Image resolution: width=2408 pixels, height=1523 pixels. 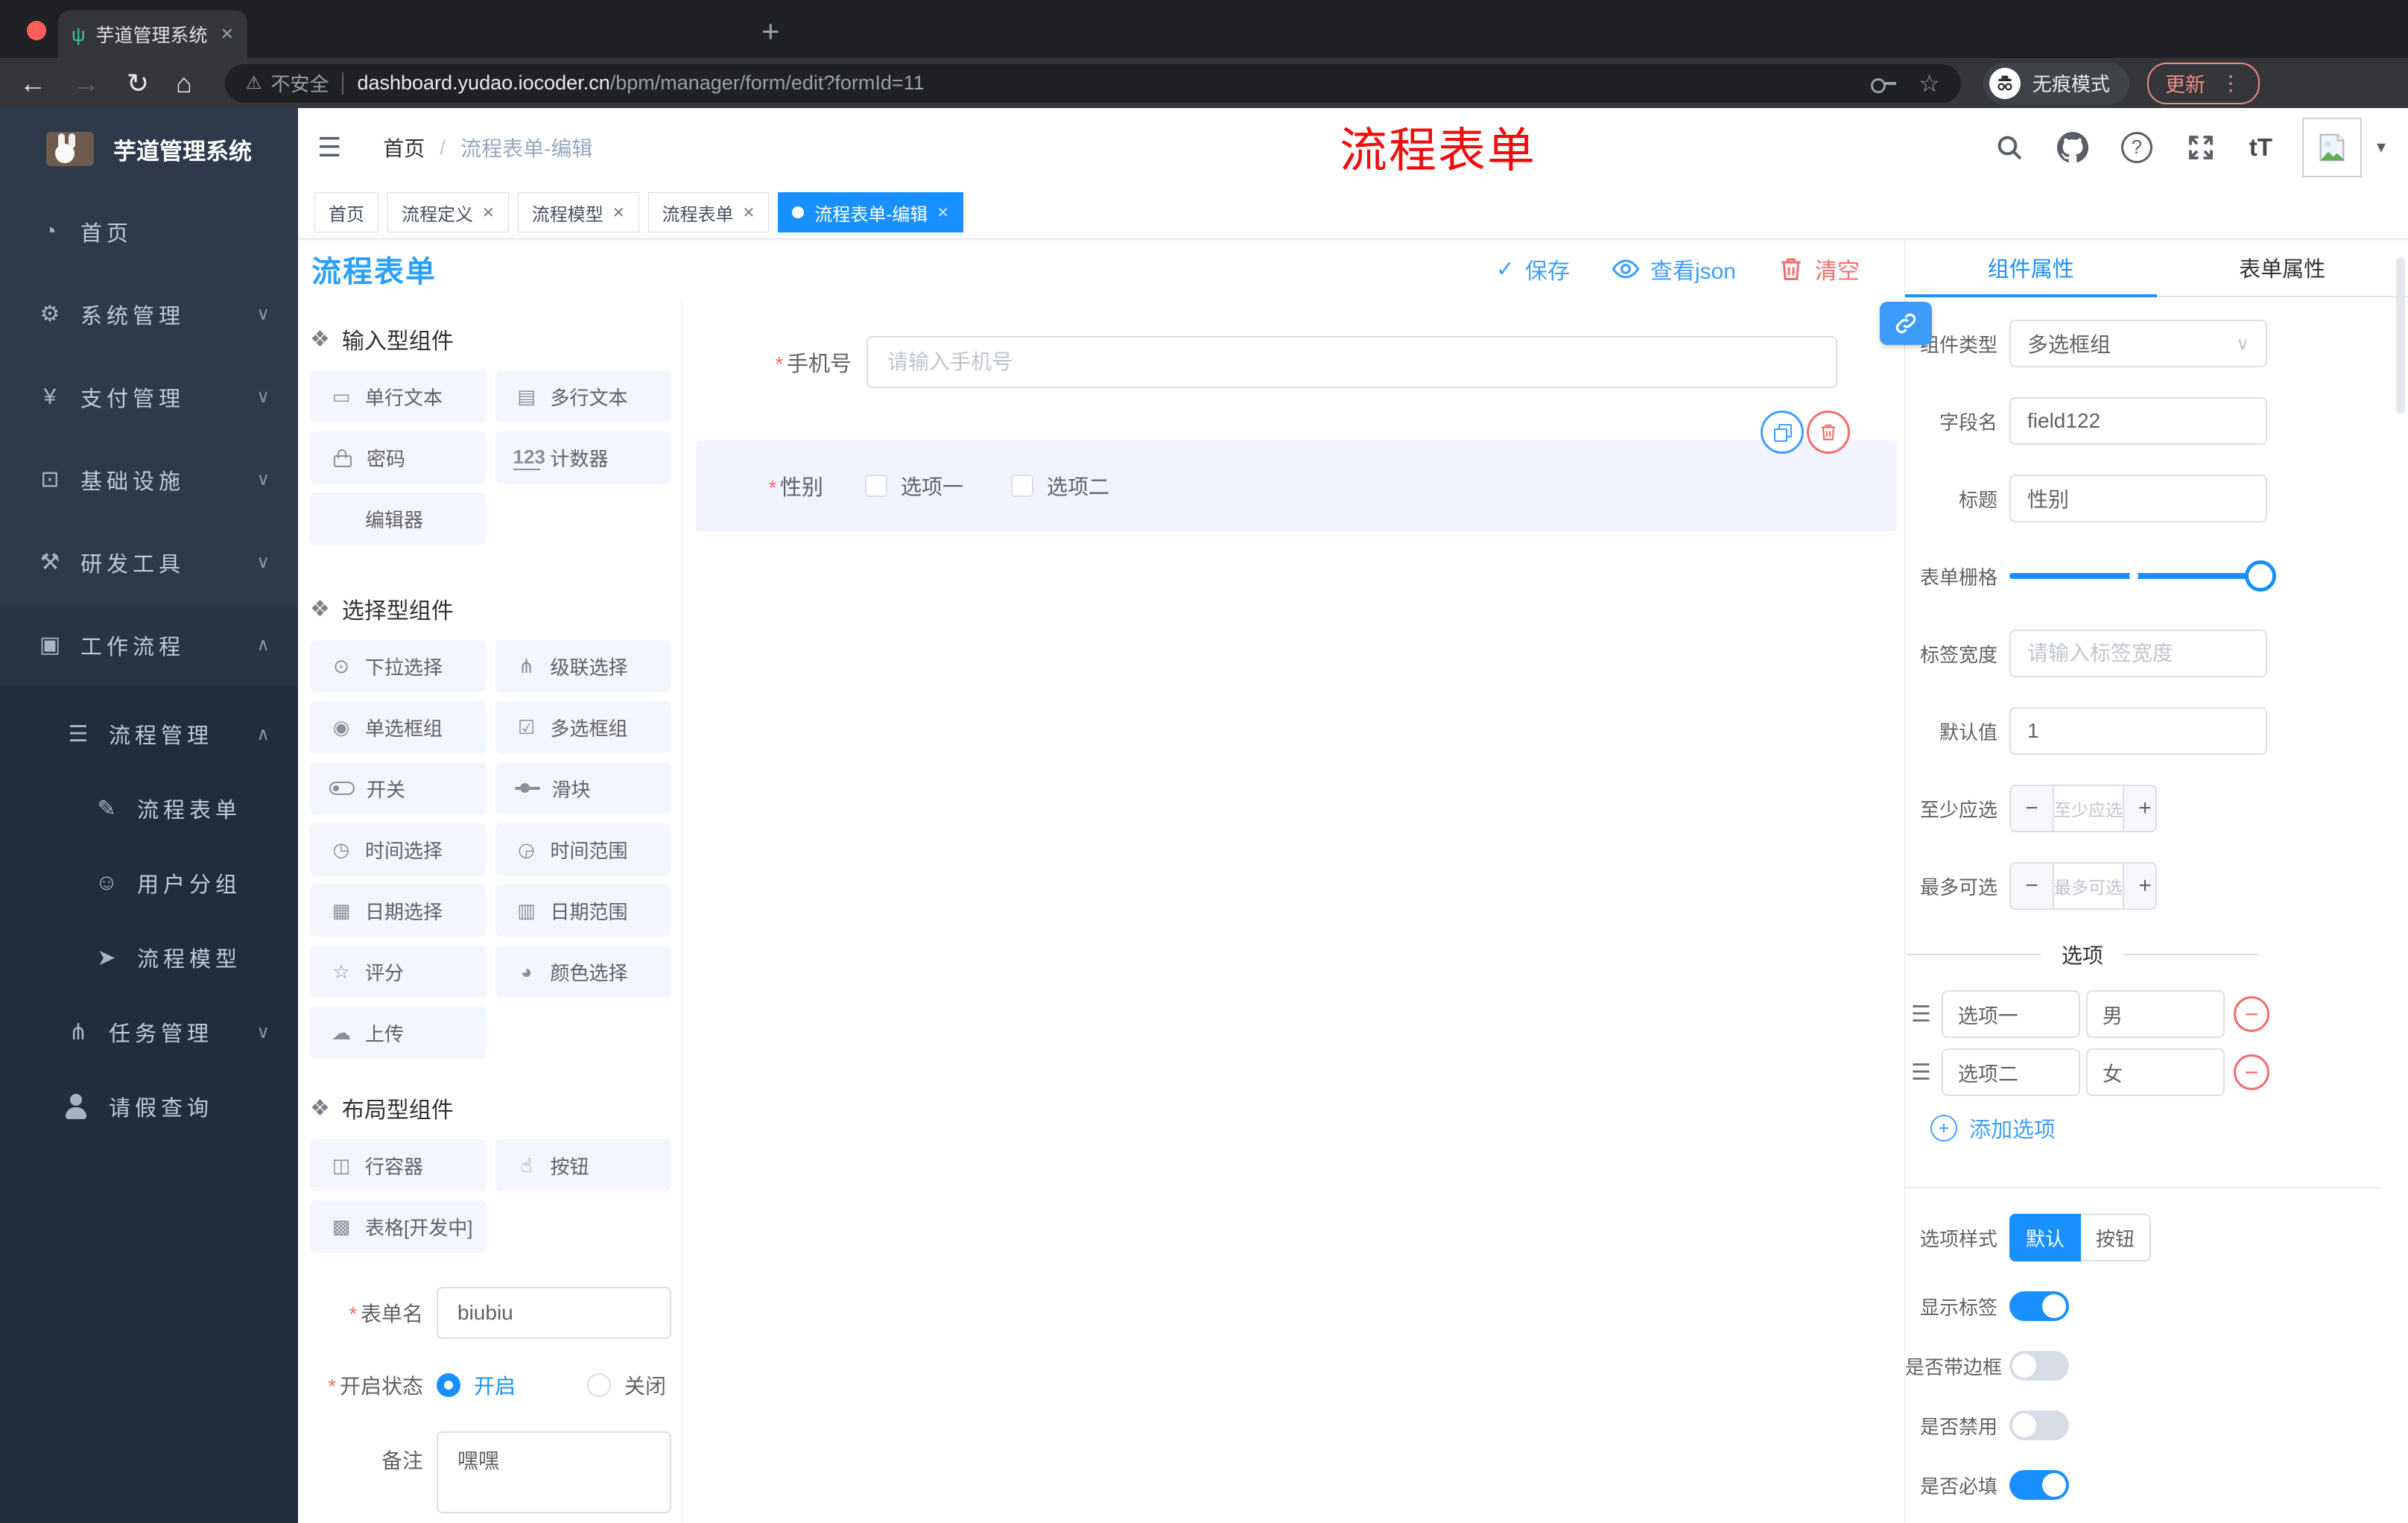 I want to click on max-select-value: 最多可选, so click(x=2088, y=886).